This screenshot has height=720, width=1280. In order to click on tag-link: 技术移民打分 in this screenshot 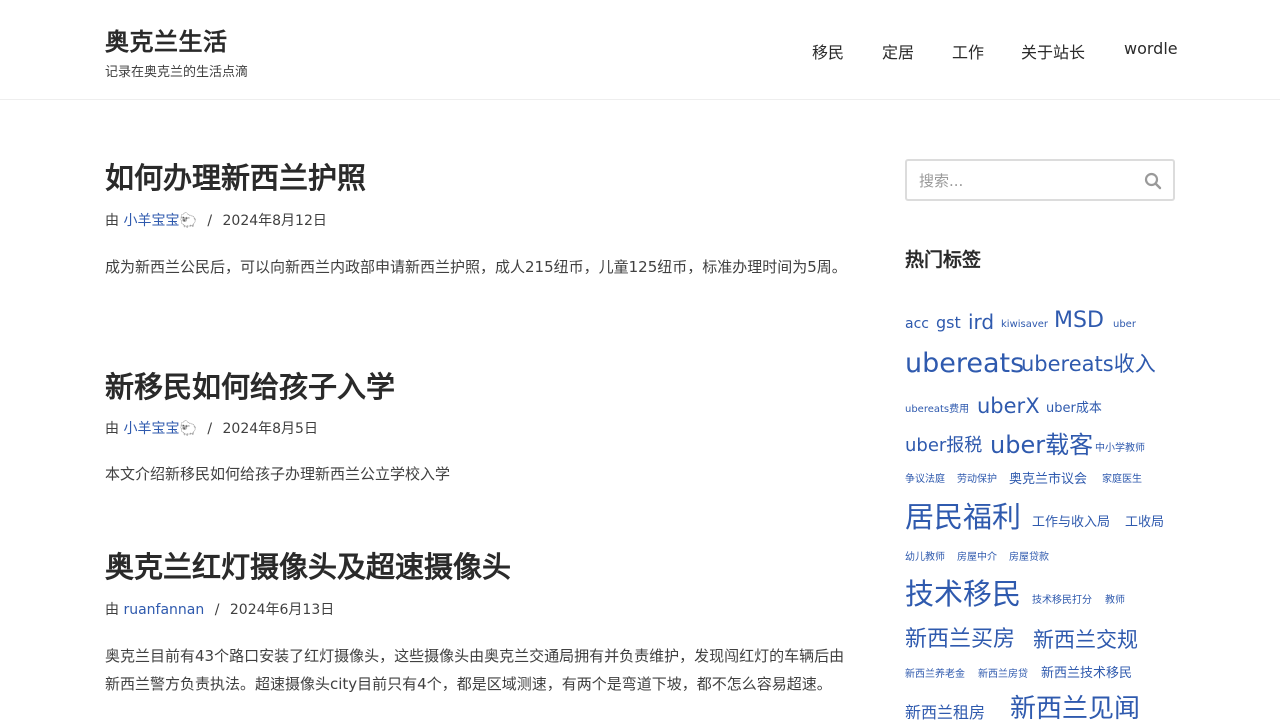, I will do `click(1062, 601)`.